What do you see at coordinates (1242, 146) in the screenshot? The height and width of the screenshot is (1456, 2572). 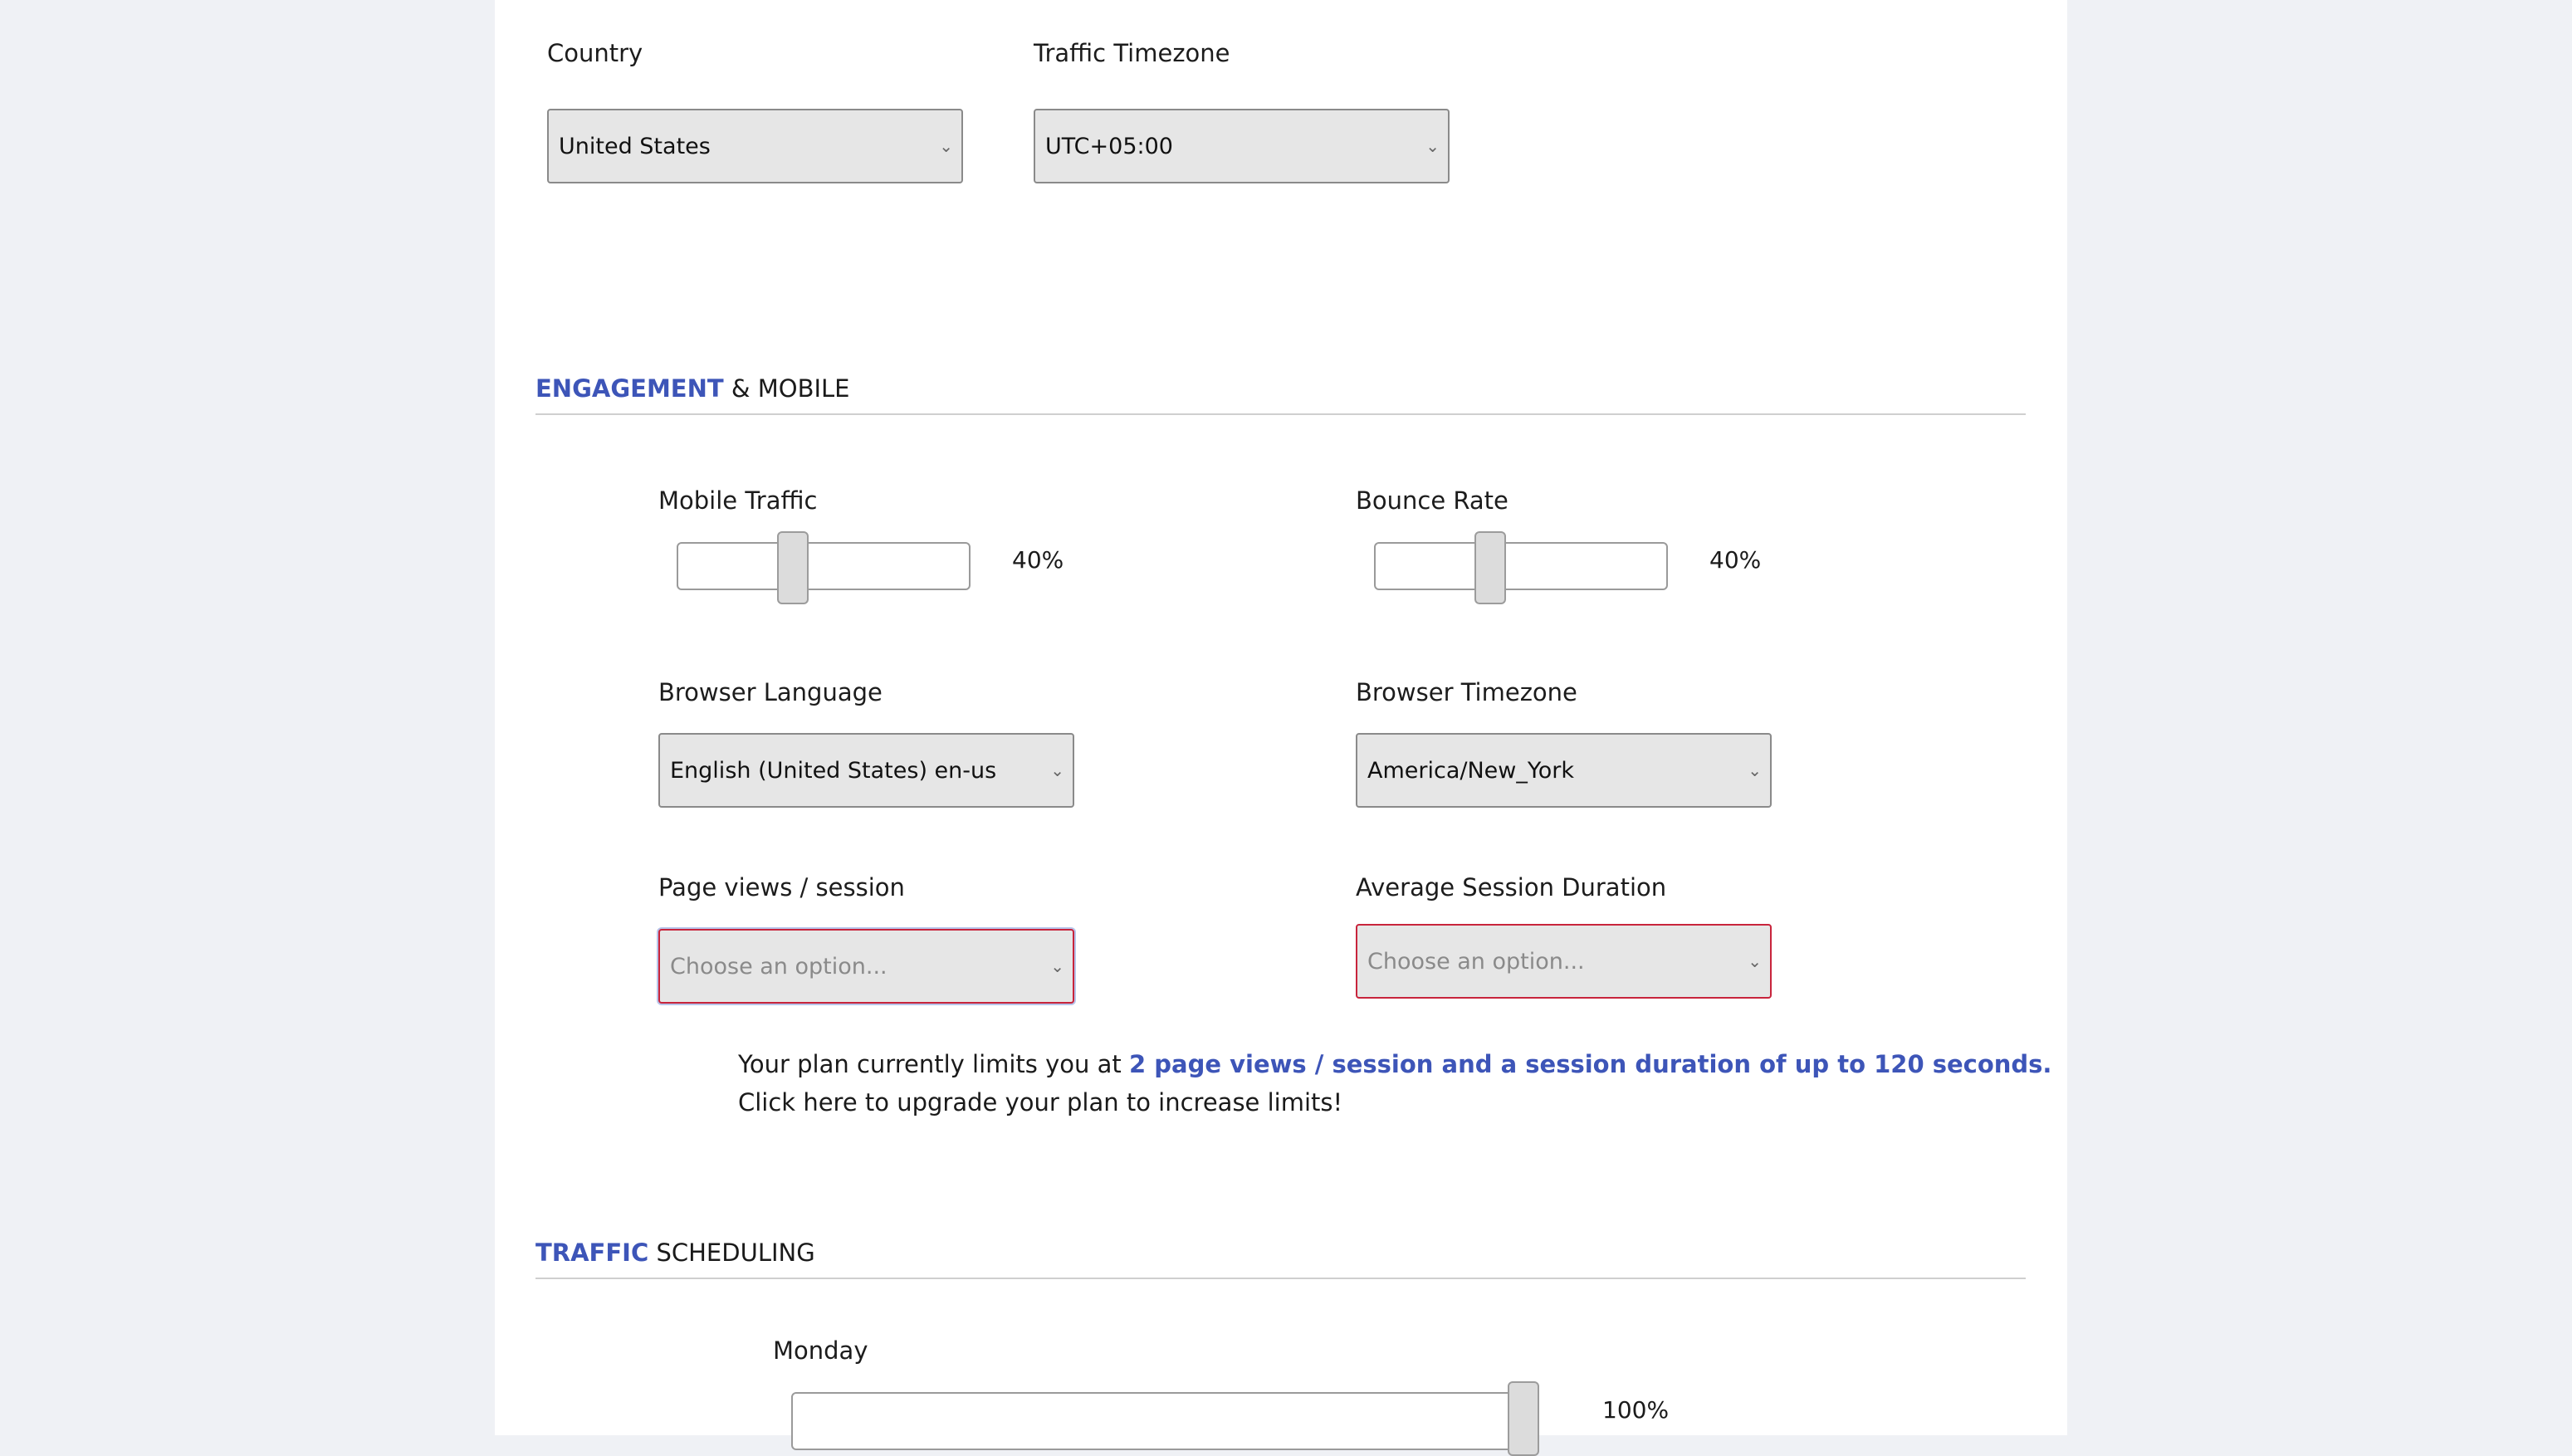 I see `traffic-timezone-select: UTC+05:00 ⌄` at bounding box center [1242, 146].